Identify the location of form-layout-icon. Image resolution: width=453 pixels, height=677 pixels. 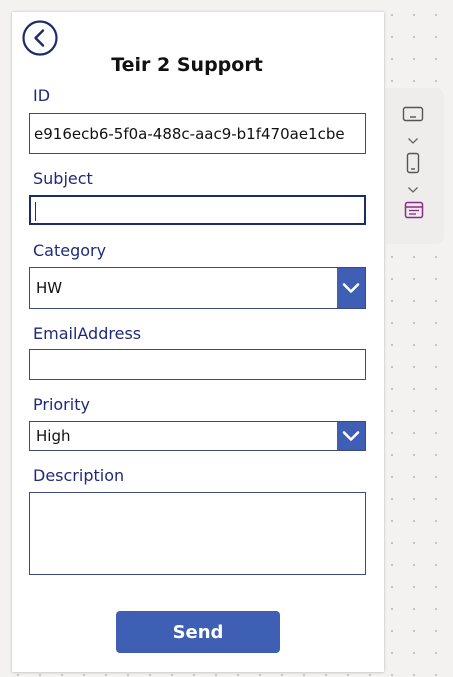
(414, 210).